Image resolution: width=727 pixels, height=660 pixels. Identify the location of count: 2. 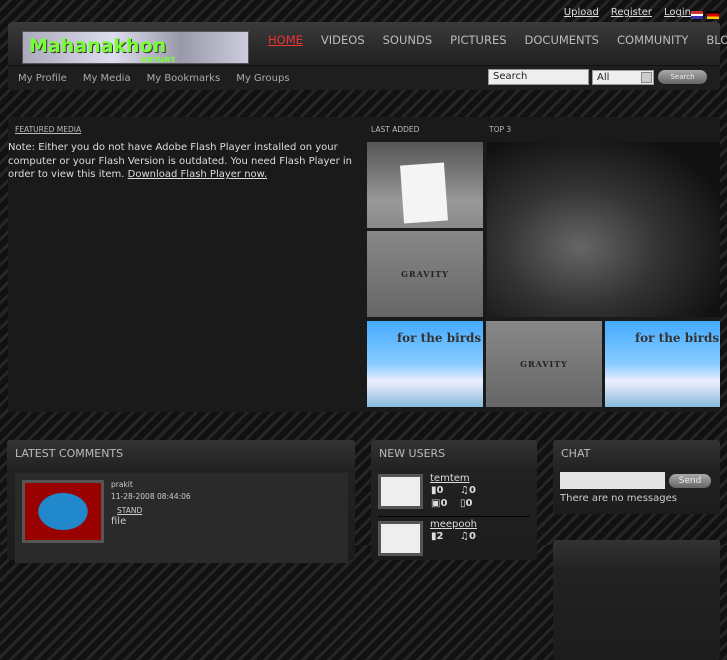
(440, 536).